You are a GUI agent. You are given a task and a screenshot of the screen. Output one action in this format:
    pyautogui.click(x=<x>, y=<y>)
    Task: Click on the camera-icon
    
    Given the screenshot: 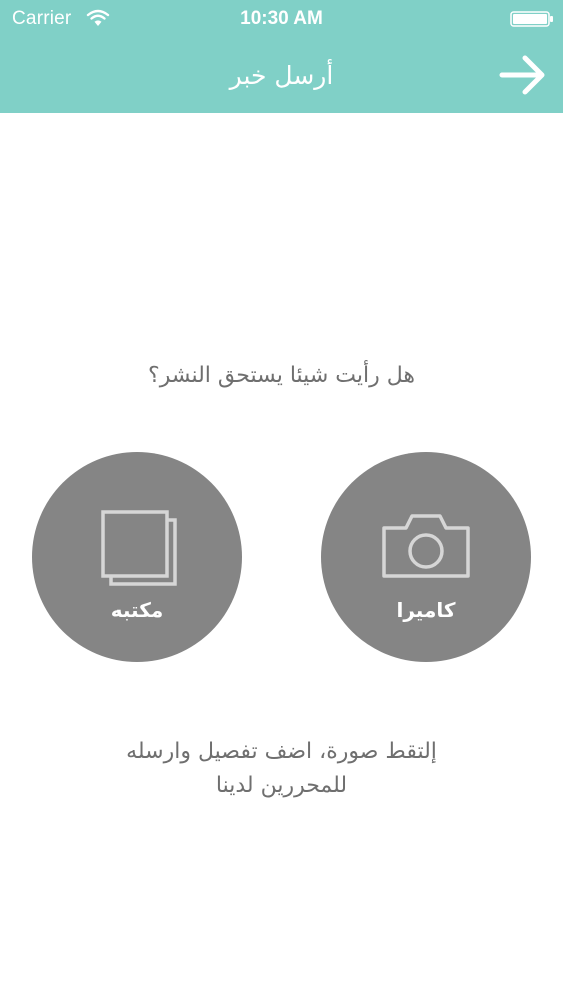 What is the action you would take?
    pyautogui.click(x=426, y=546)
    